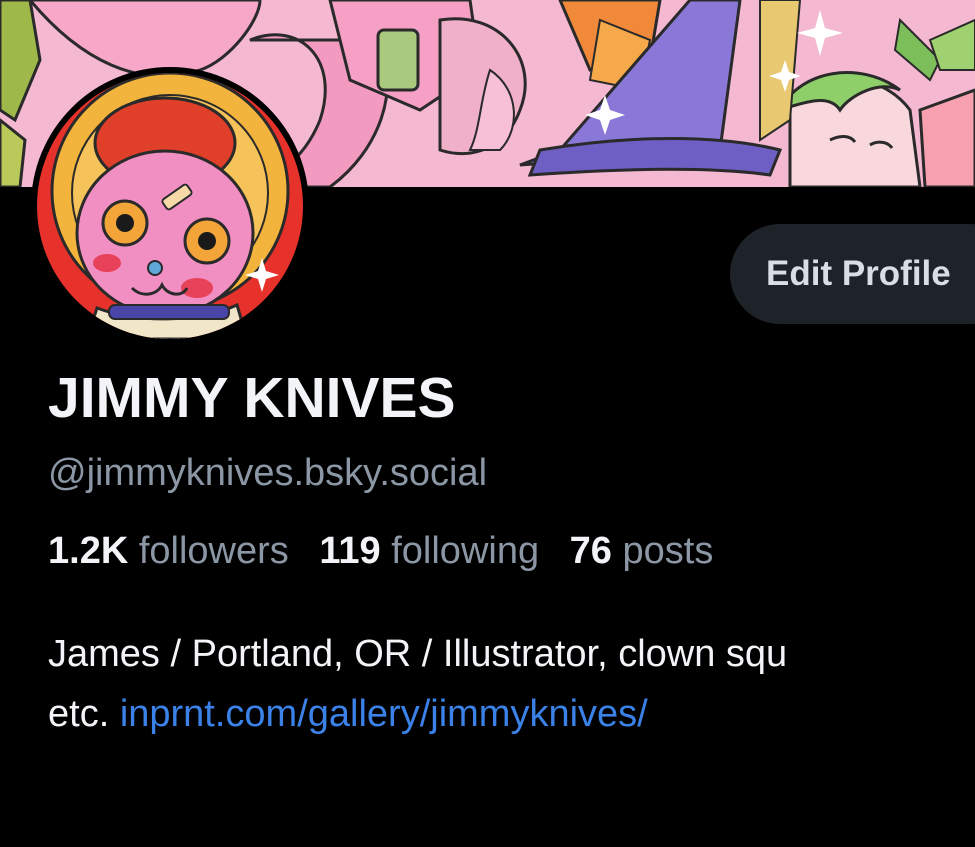  I want to click on profile-avatar, so click(170, 206).